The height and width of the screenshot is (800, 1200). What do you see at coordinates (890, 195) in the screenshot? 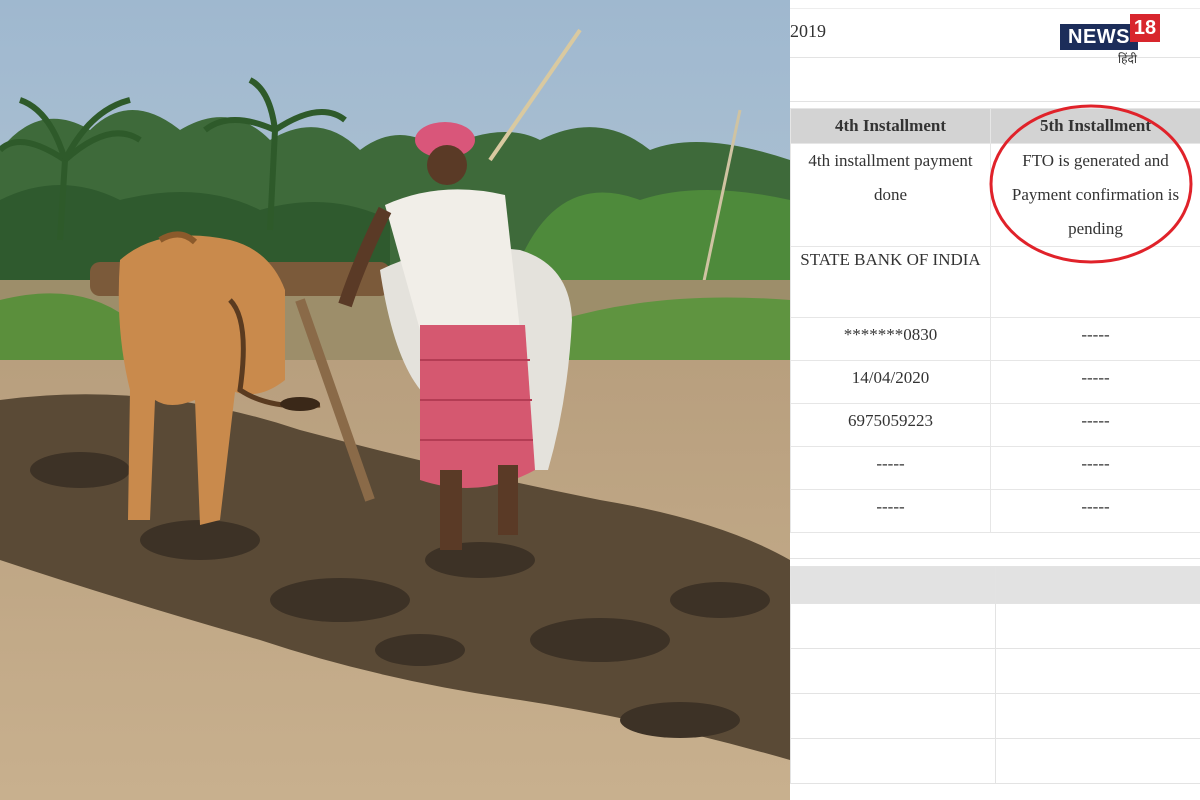
I see `status-4th-cell: 4th installment payment done` at bounding box center [890, 195].